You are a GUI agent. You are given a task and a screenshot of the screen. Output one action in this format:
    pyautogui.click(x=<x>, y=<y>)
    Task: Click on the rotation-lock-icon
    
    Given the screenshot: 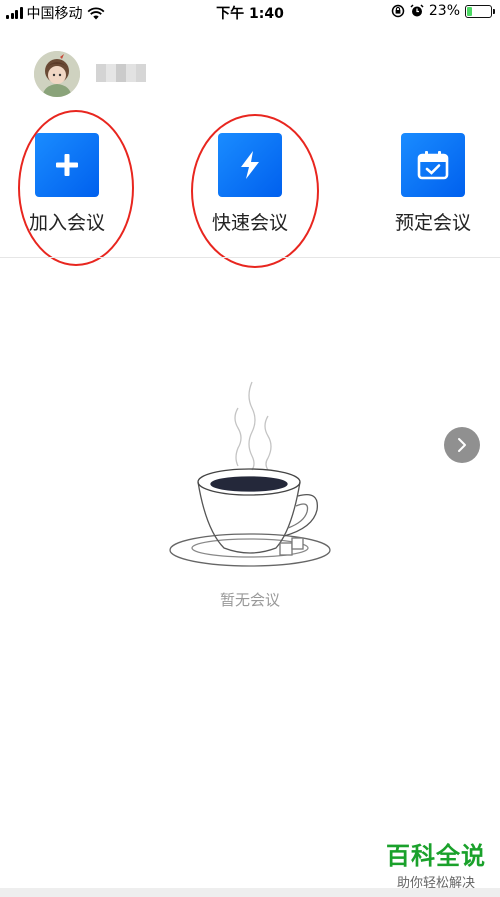 What is the action you would take?
    pyautogui.click(x=398, y=11)
    